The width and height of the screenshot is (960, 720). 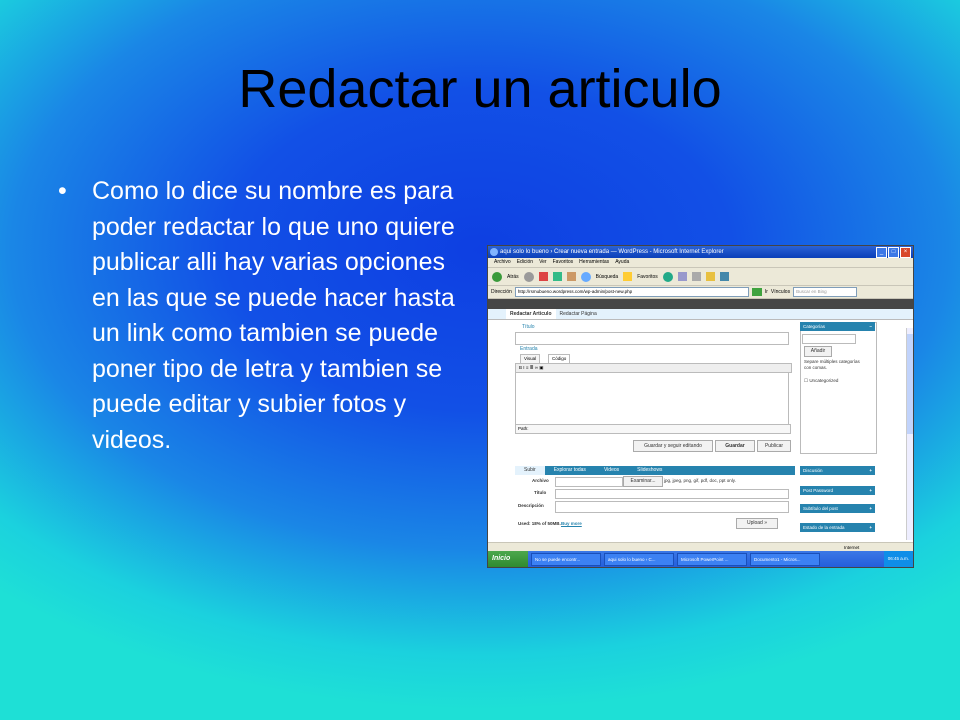 I want to click on menu-favoritos: Favoritos, so click(x=563, y=262).